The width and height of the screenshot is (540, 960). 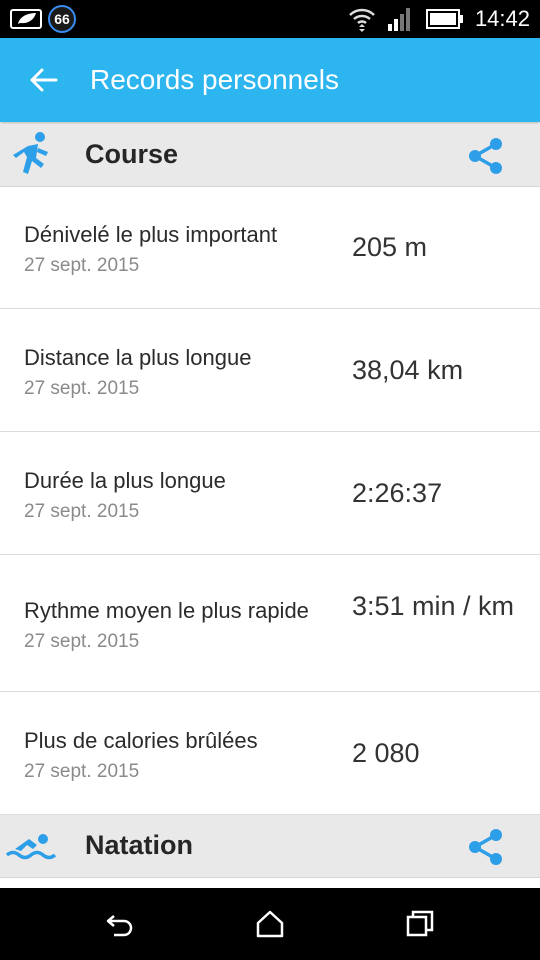 I want to click on recent-apps-icon, so click(x=420, y=924).